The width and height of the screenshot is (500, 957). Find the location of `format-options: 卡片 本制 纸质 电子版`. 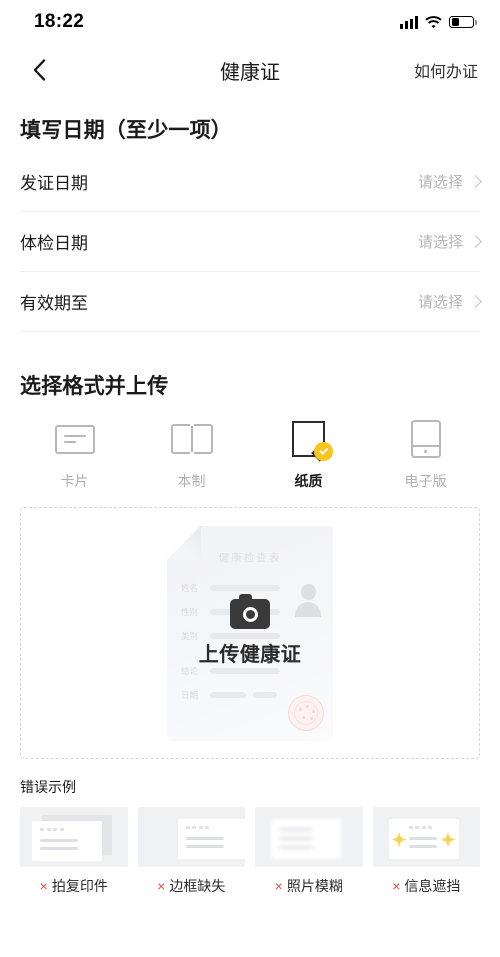

format-options: 卡片 本制 纸质 电子版 is located at coordinates (250, 449).